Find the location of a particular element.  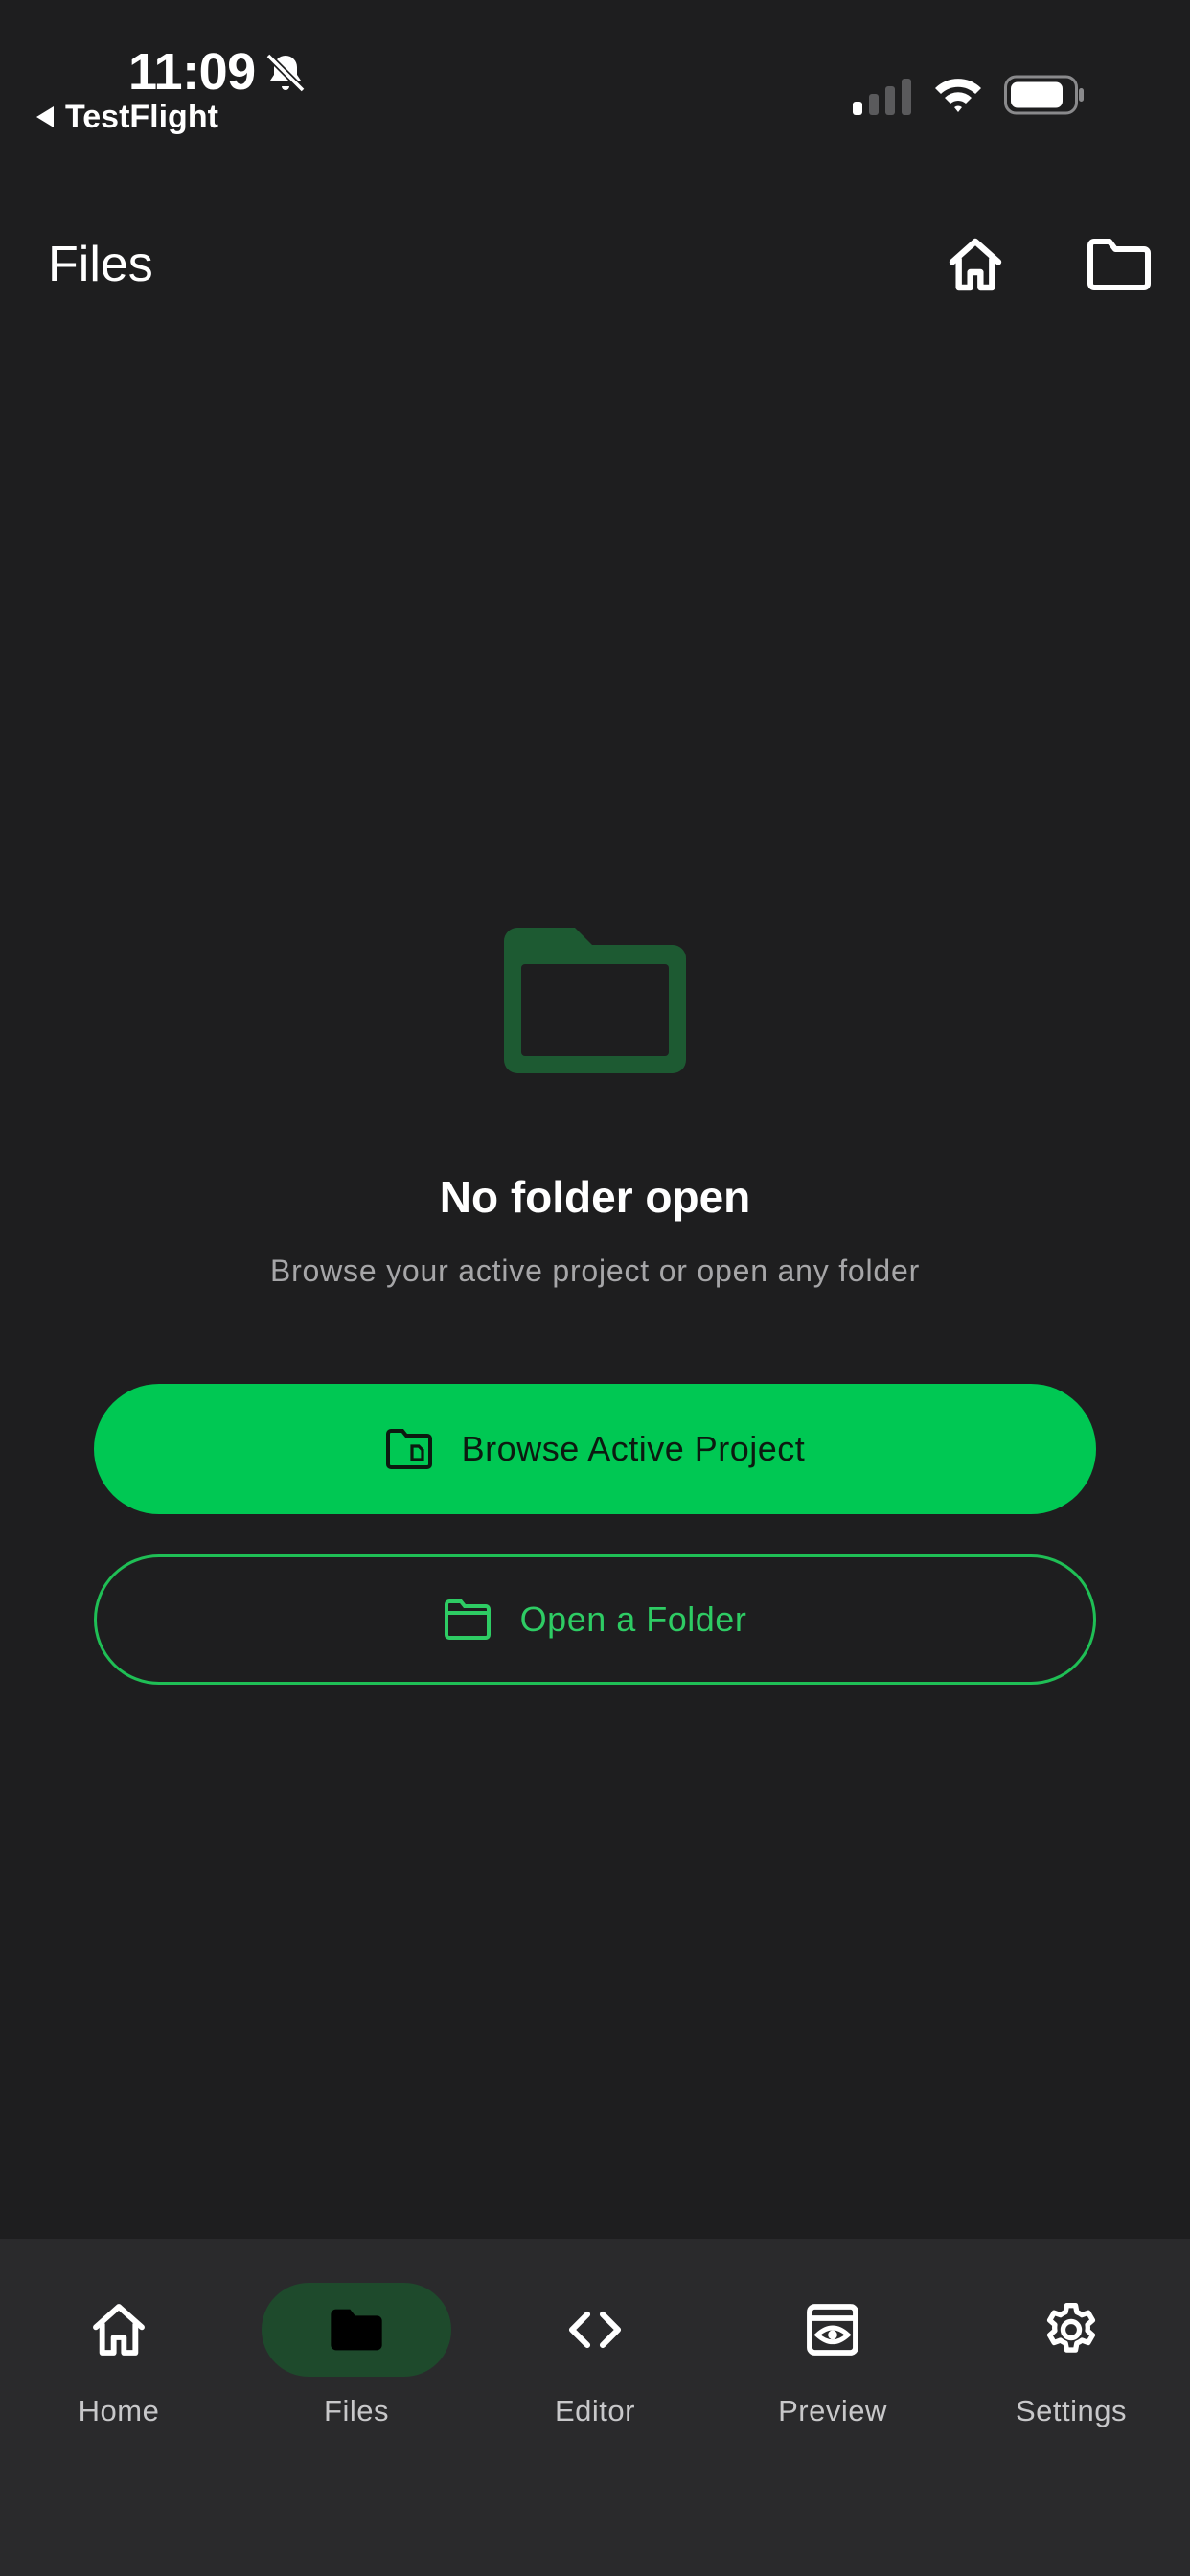

nav-item-files: Files is located at coordinates (356, 2359).